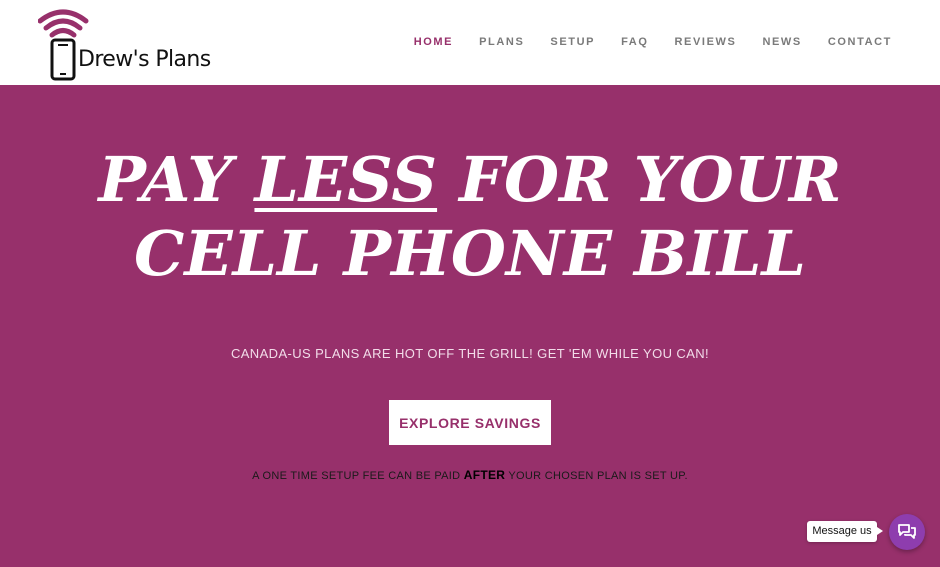 The image size is (940, 567). Describe the element at coordinates (706, 42) in the screenshot. I see `nav-reviews: REVIEWS` at that location.